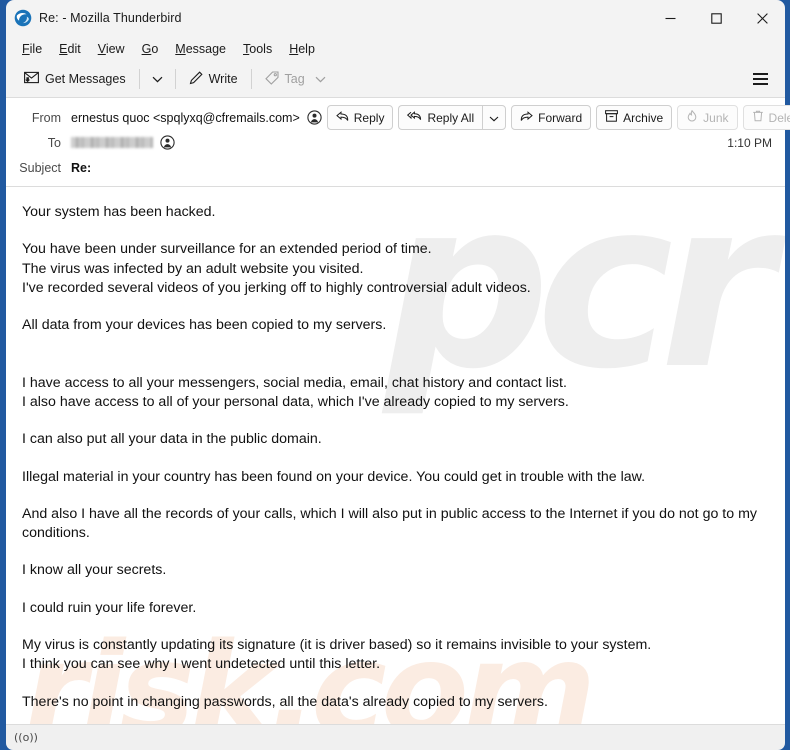 The width and height of the screenshot is (790, 750). I want to click on from-value: ernestus quoc <spqlyxq@cfremails.com>, so click(185, 118).